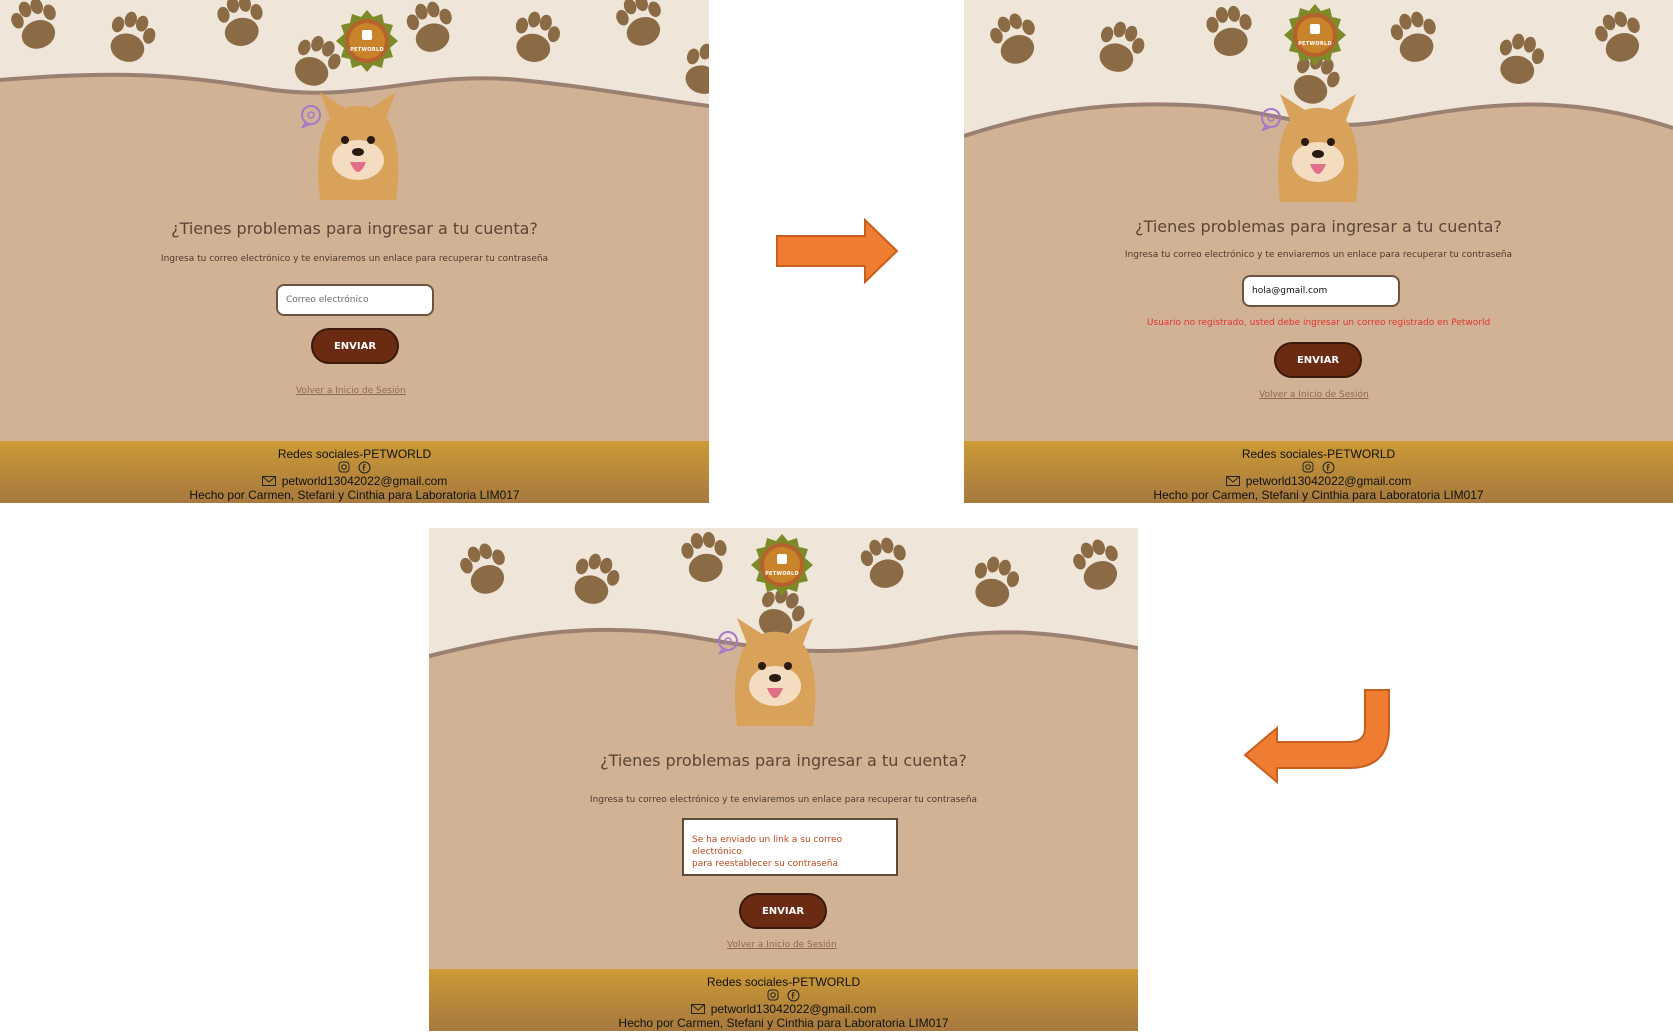 The image size is (1673, 1032). Describe the element at coordinates (765, 864) in the screenshot. I see `success-message-line2: para reestablecer su contraseña` at that location.